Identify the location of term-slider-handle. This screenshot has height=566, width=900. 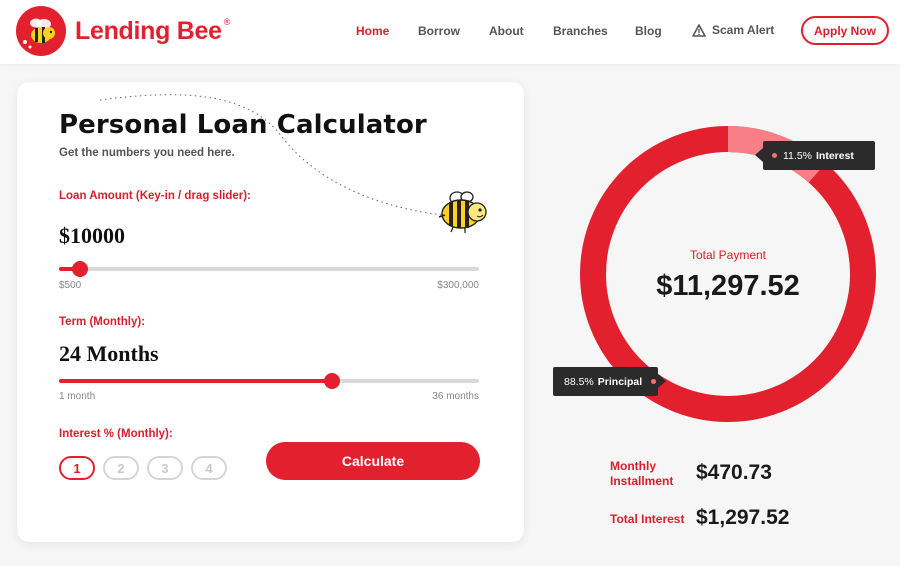
(332, 381).